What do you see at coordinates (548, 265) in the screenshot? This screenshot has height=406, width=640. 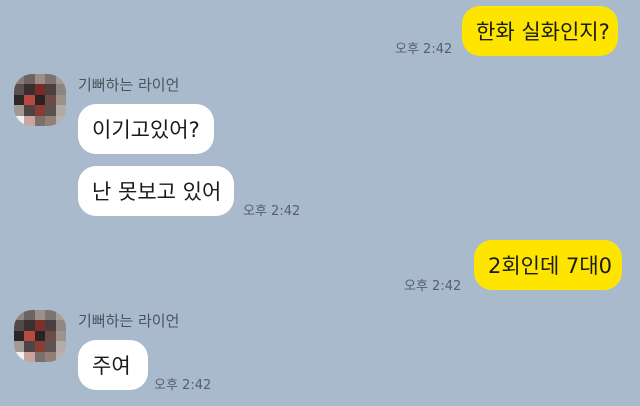 I see `my-message-bubble: 2회인데 7대0` at bounding box center [548, 265].